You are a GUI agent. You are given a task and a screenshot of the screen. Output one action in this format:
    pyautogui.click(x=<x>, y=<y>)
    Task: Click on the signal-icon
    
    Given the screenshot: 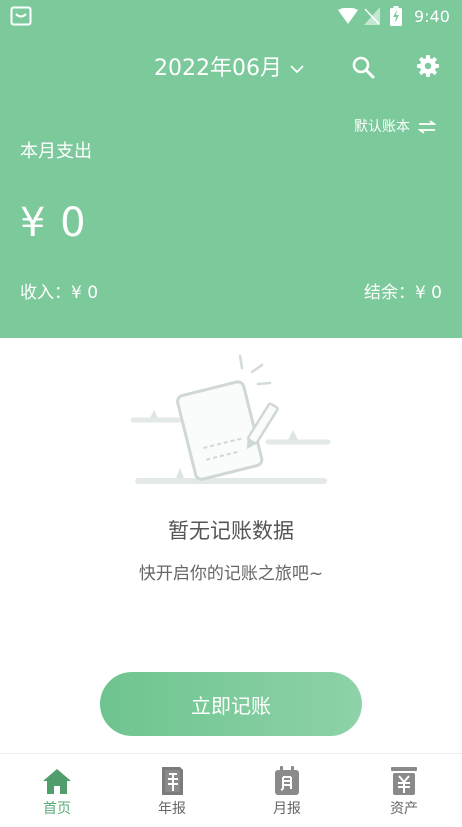 What is the action you would take?
    pyautogui.click(x=372, y=16)
    